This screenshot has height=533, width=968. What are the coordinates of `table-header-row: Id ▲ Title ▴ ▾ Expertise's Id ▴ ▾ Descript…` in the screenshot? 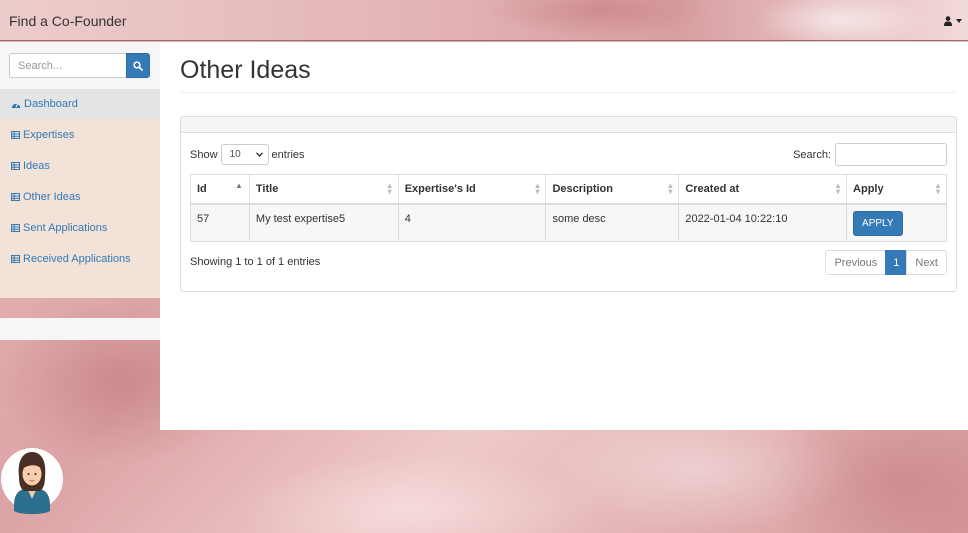 It's located at (568, 189).